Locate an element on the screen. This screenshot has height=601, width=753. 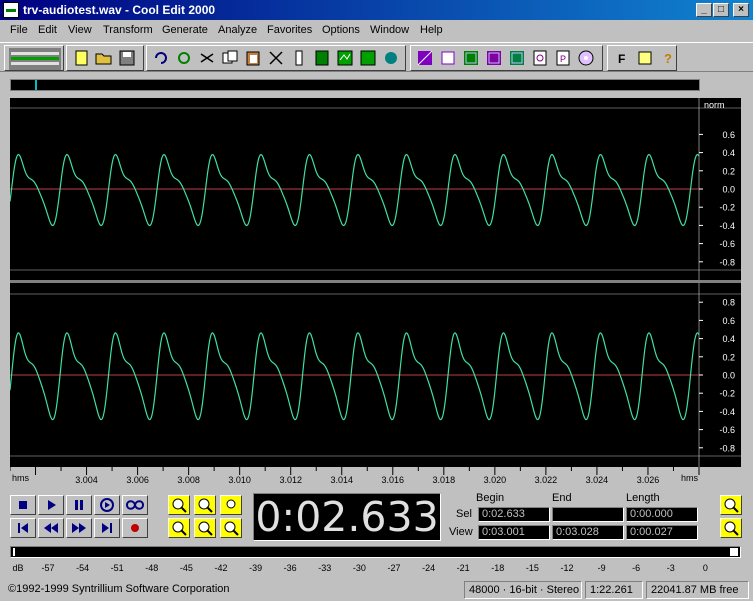
time-tick-label: 3.024 is located at coordinates (597, 480).